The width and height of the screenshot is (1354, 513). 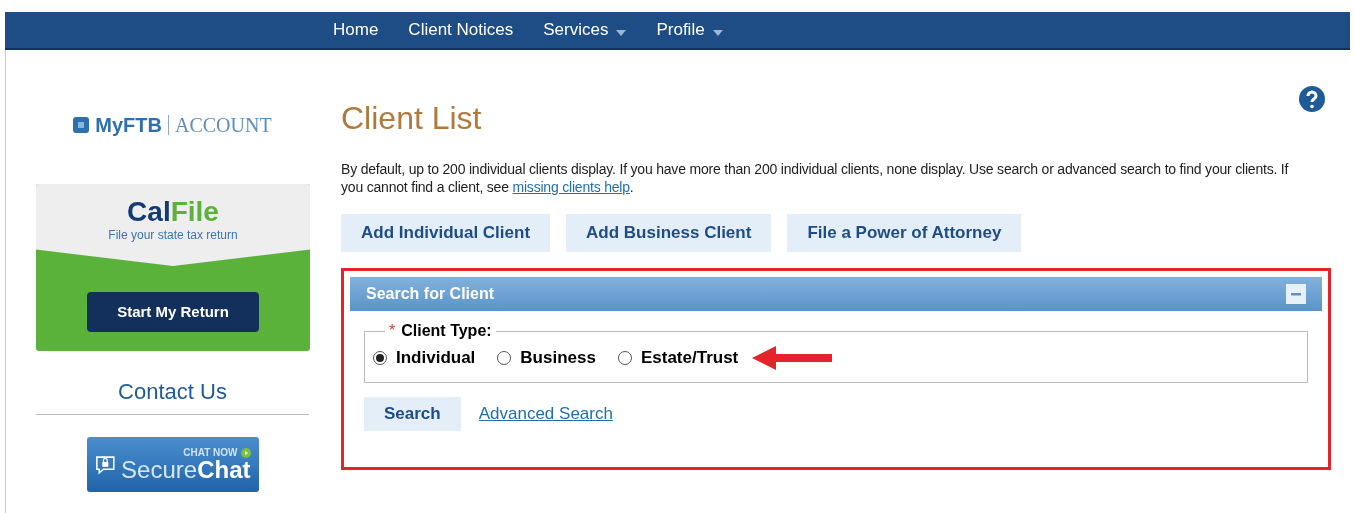 I want to click on help-icon, so click(x=1312, y=99).